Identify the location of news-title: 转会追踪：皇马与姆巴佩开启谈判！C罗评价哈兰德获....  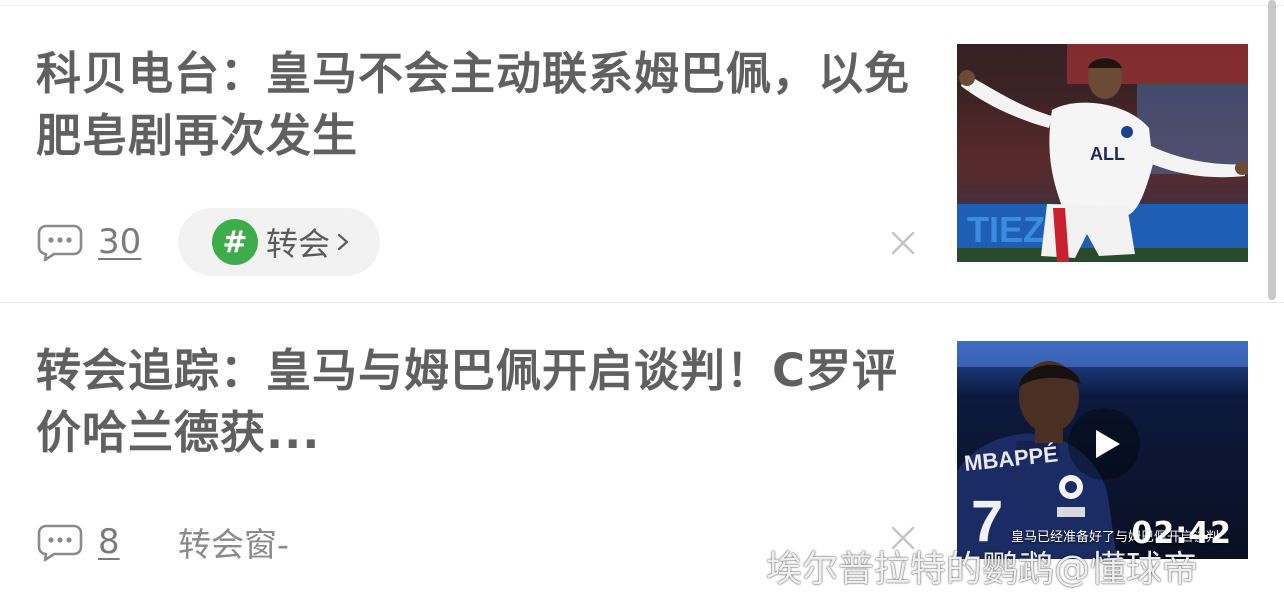
(476, 402).